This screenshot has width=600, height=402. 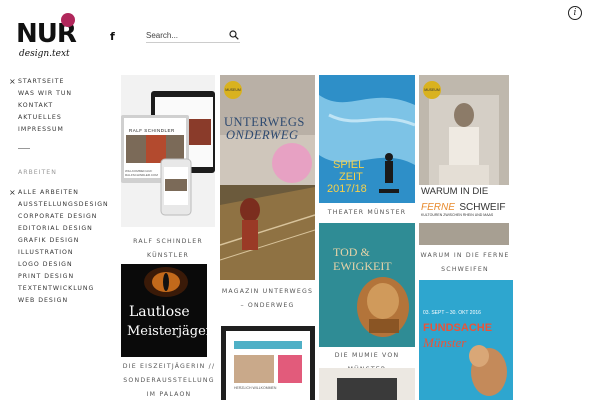 I want to click on mummy-mask-image, so click(x=383, y=307).